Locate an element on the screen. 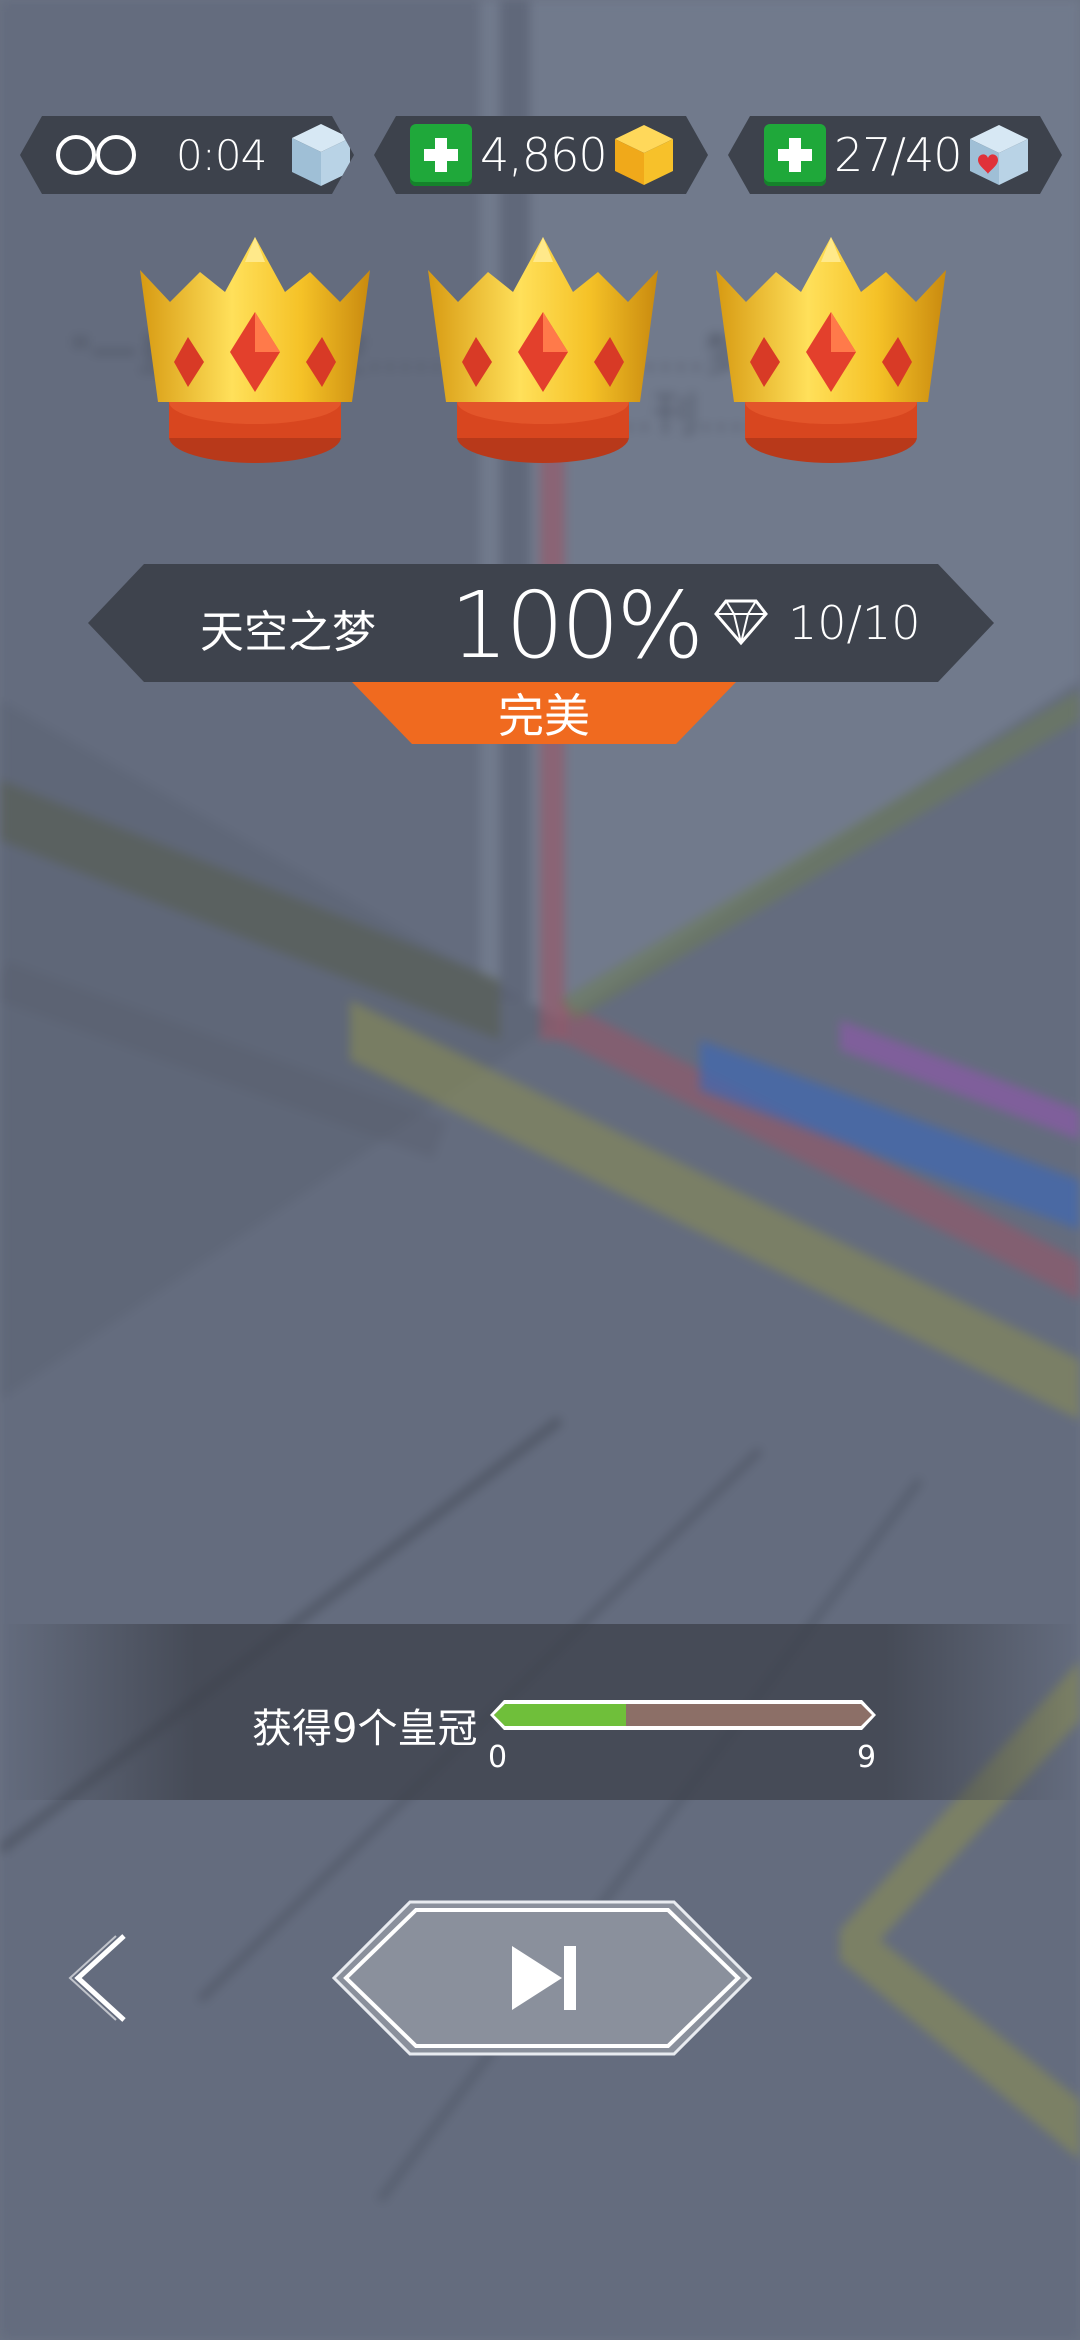 Image resolution: width=1080 pixels, height=2340 pixels. hearts-pill: 27/40 is located at coordinates (895, 155).